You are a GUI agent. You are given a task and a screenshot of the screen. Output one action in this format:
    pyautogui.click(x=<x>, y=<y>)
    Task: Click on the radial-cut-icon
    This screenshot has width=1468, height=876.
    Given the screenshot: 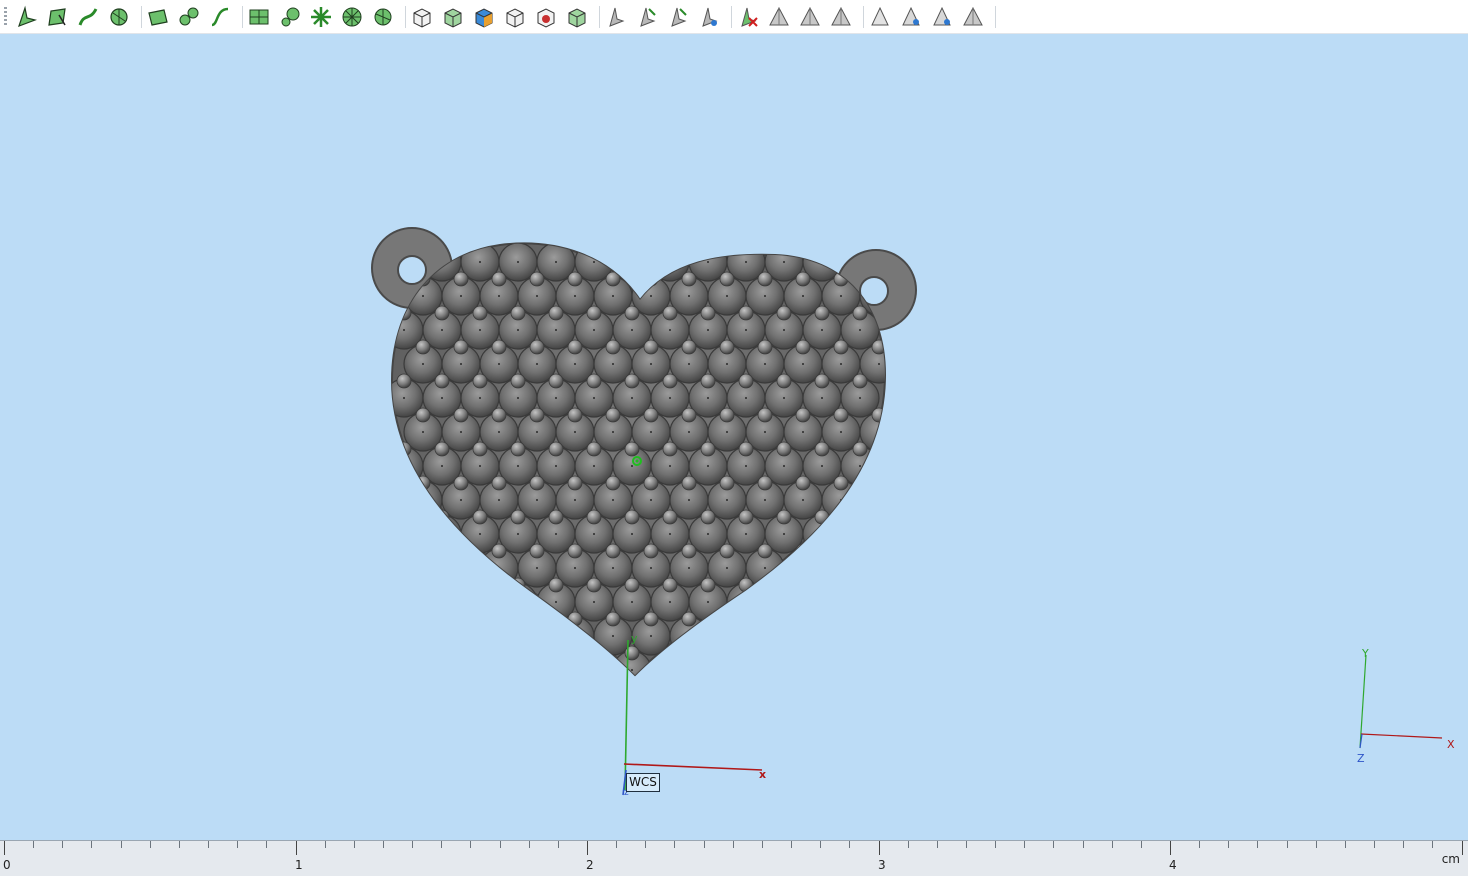 What is the action you would take?
    pyautogui.click(x=383, y=17)
    